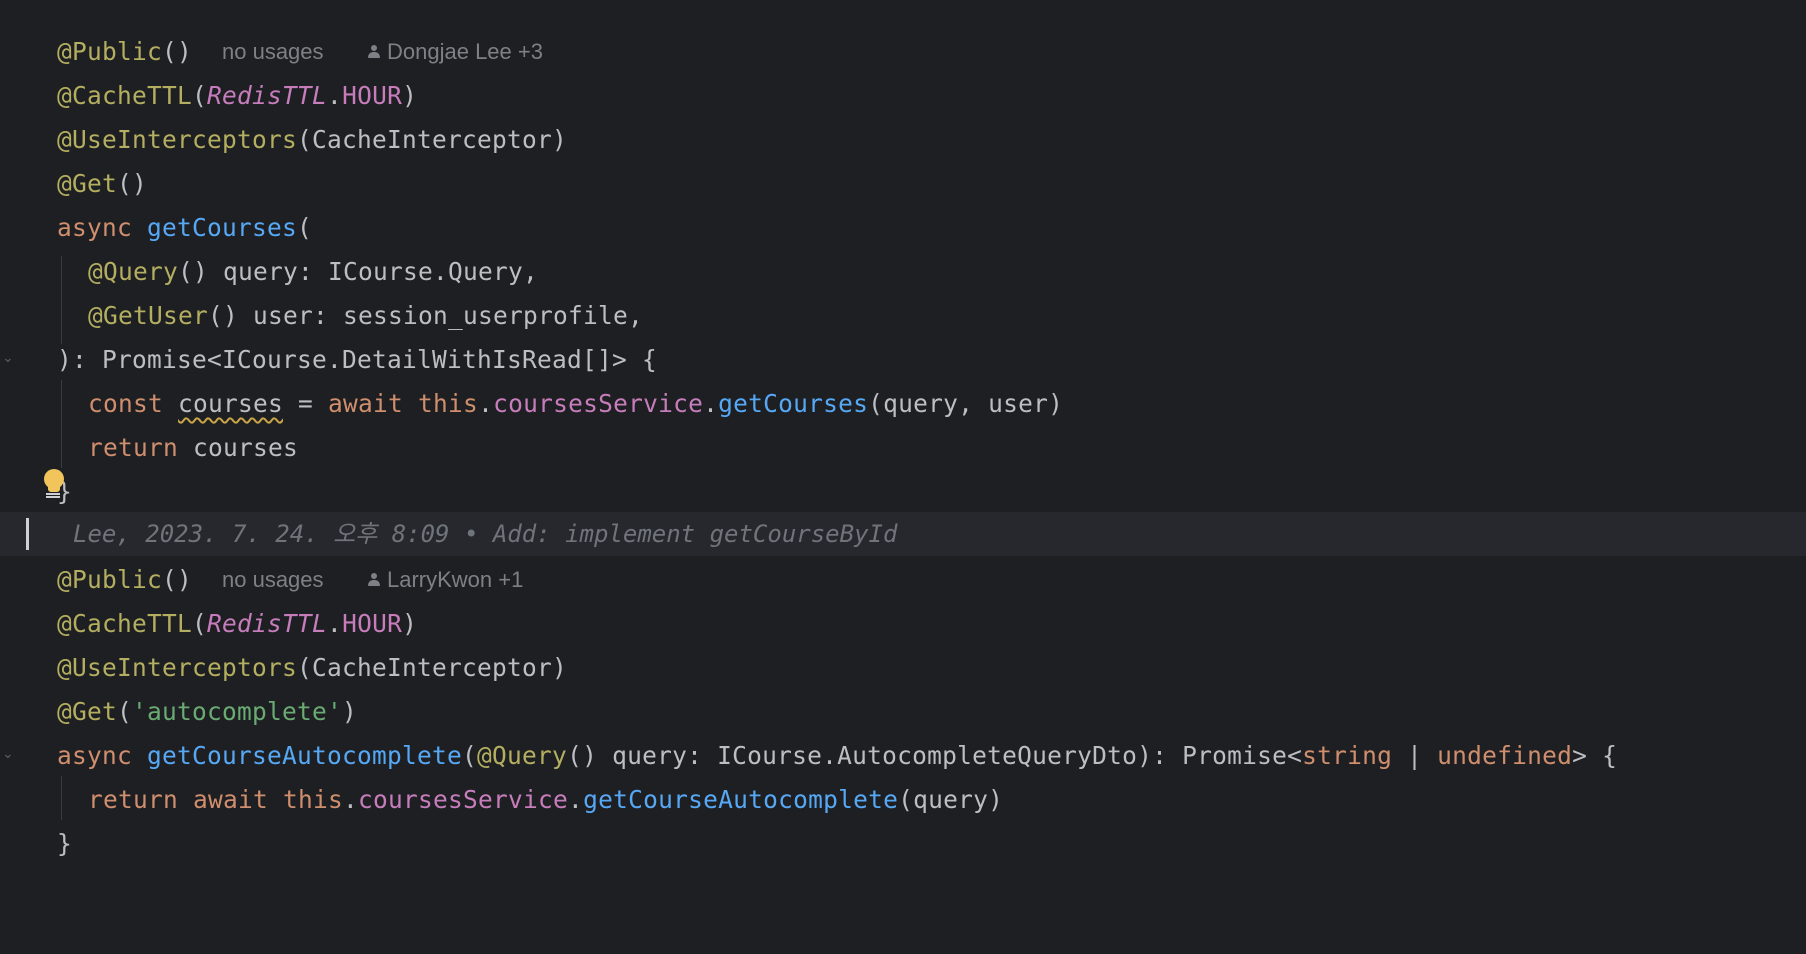 The height and width of the screenshot is (954, 1806). Describe the element at coordinates (1347, 755) in the screenshot. I see `code-token: string` at that location.